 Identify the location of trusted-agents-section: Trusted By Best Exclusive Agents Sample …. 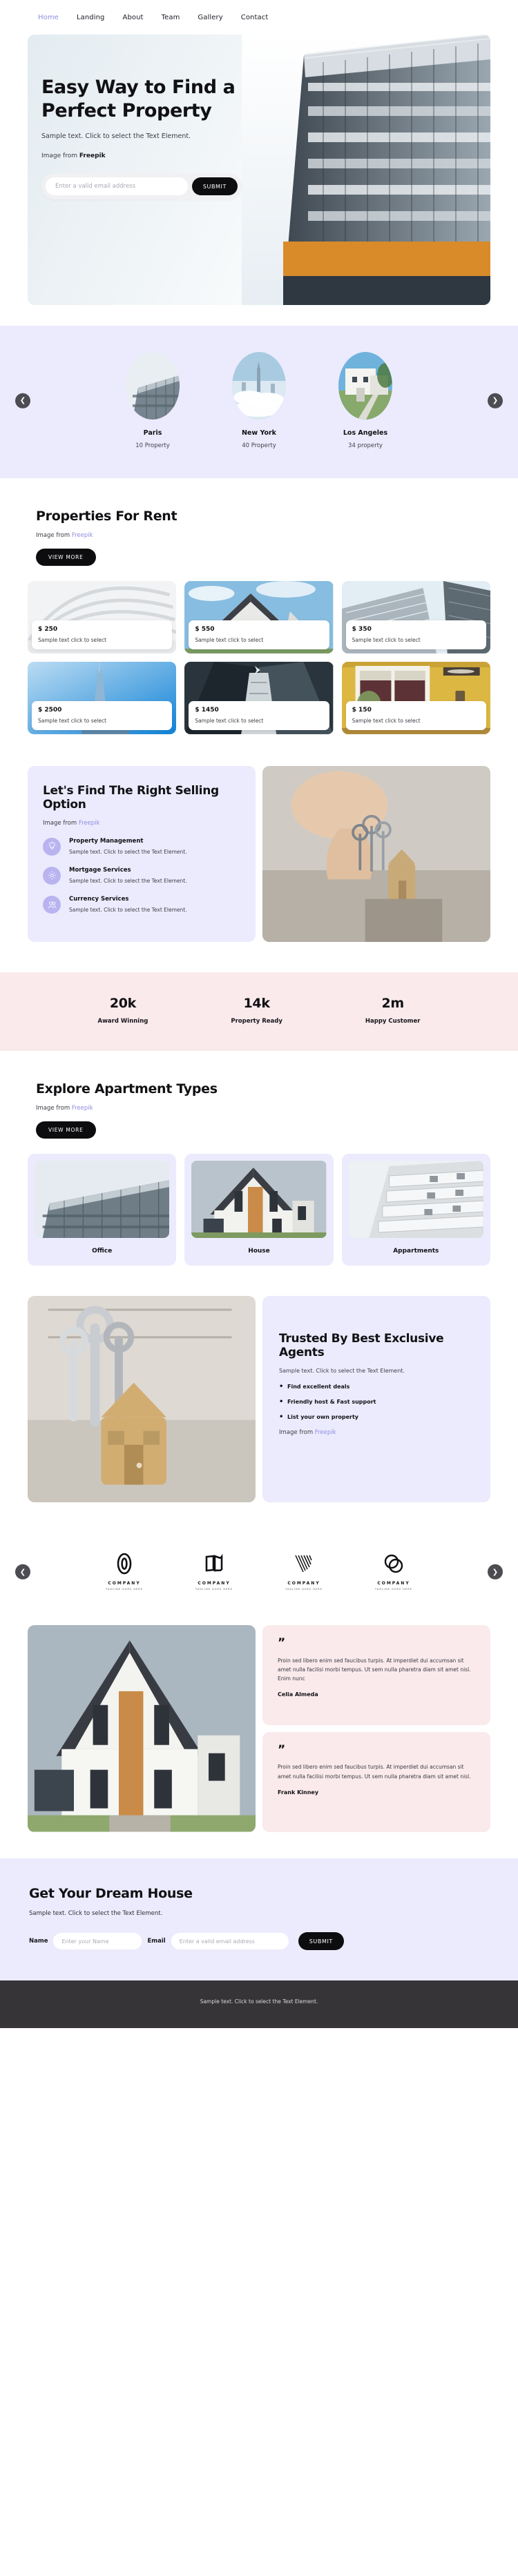
(259, 1399).